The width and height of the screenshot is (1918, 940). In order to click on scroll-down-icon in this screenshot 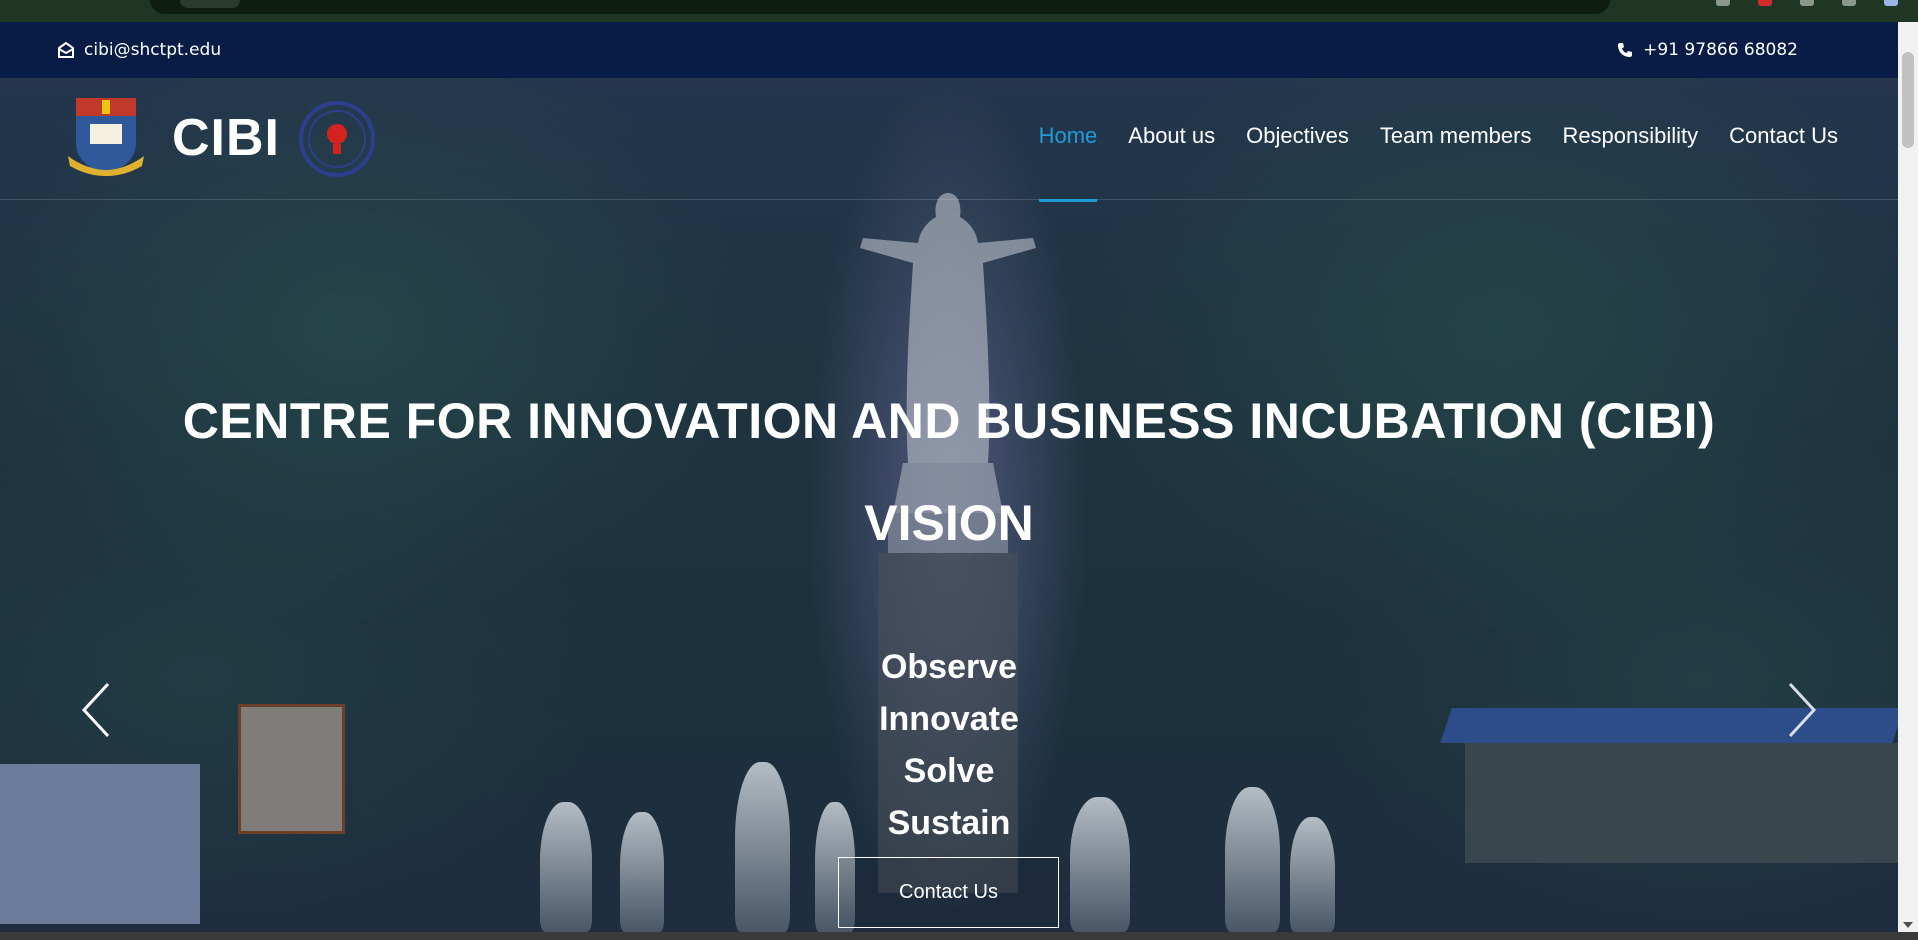, I will do `click(1908, 925)`.